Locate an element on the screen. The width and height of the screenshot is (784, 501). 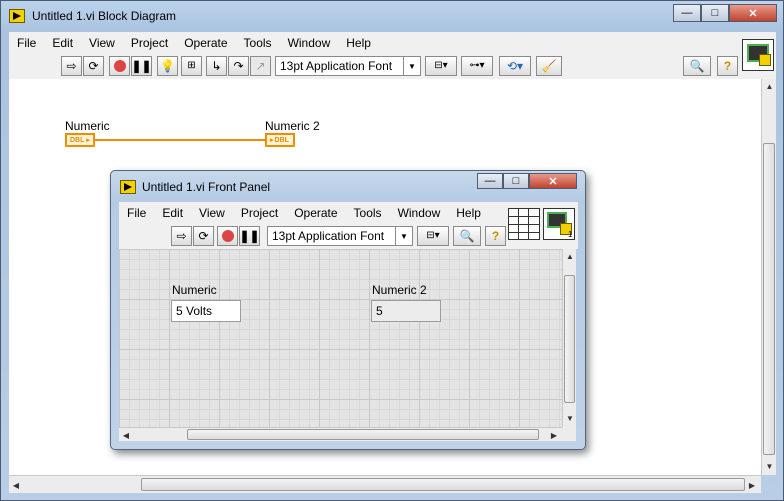
distribute-icon: ⊶▾ is located at coordinates (477, 65).